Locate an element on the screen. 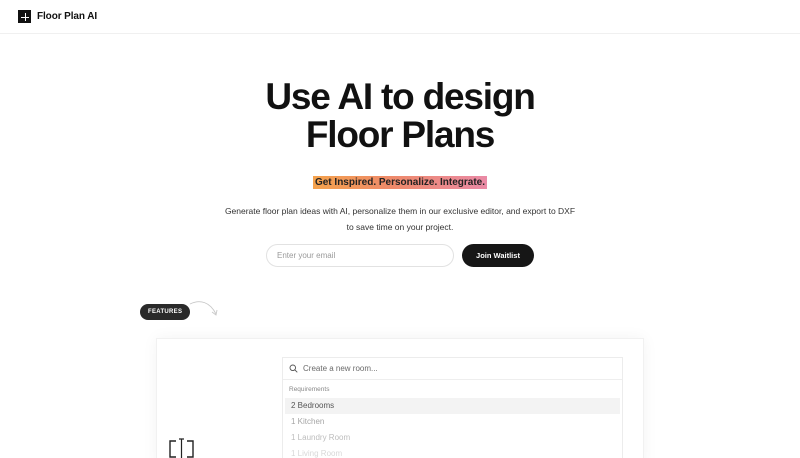  logo-mark-icon is located at coordinates (24, 16).